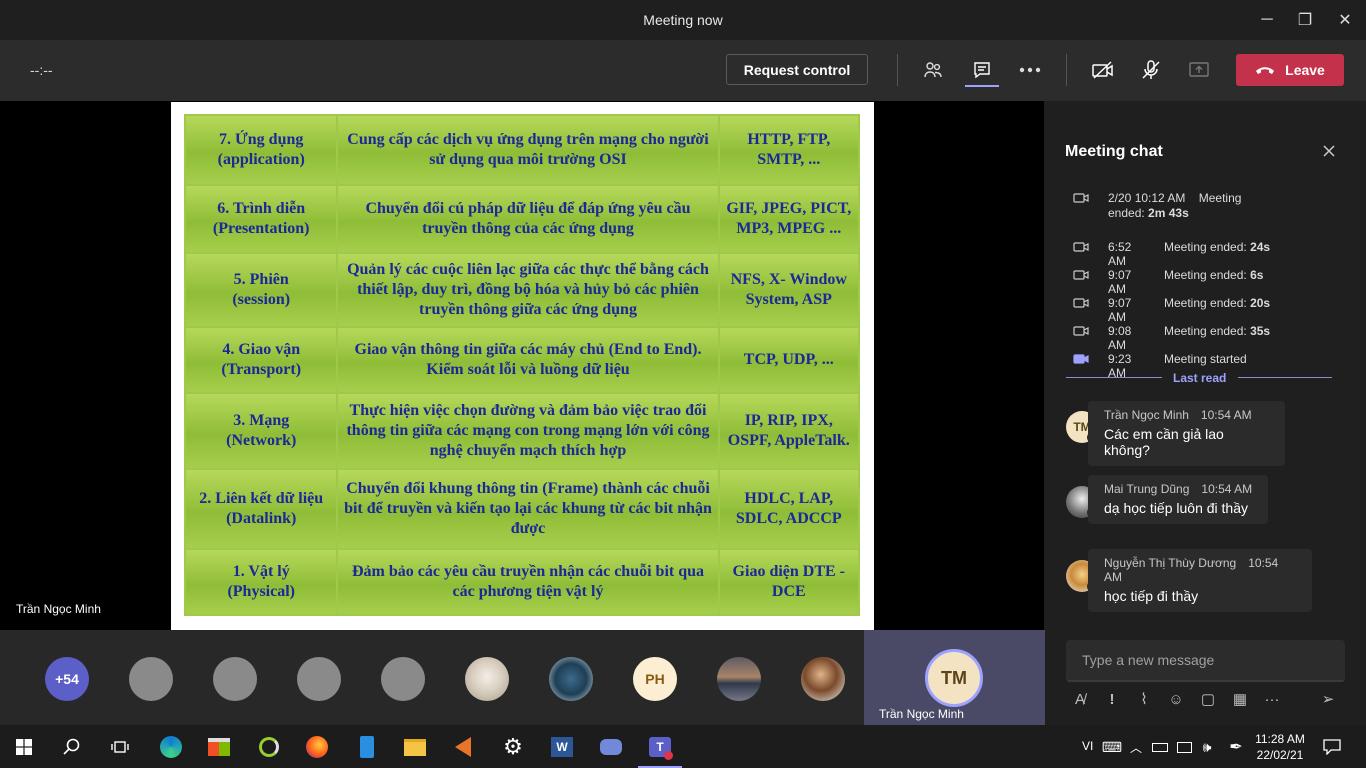 The image size is (1366, 768). I want to click on discord-app, so click(611, 747).